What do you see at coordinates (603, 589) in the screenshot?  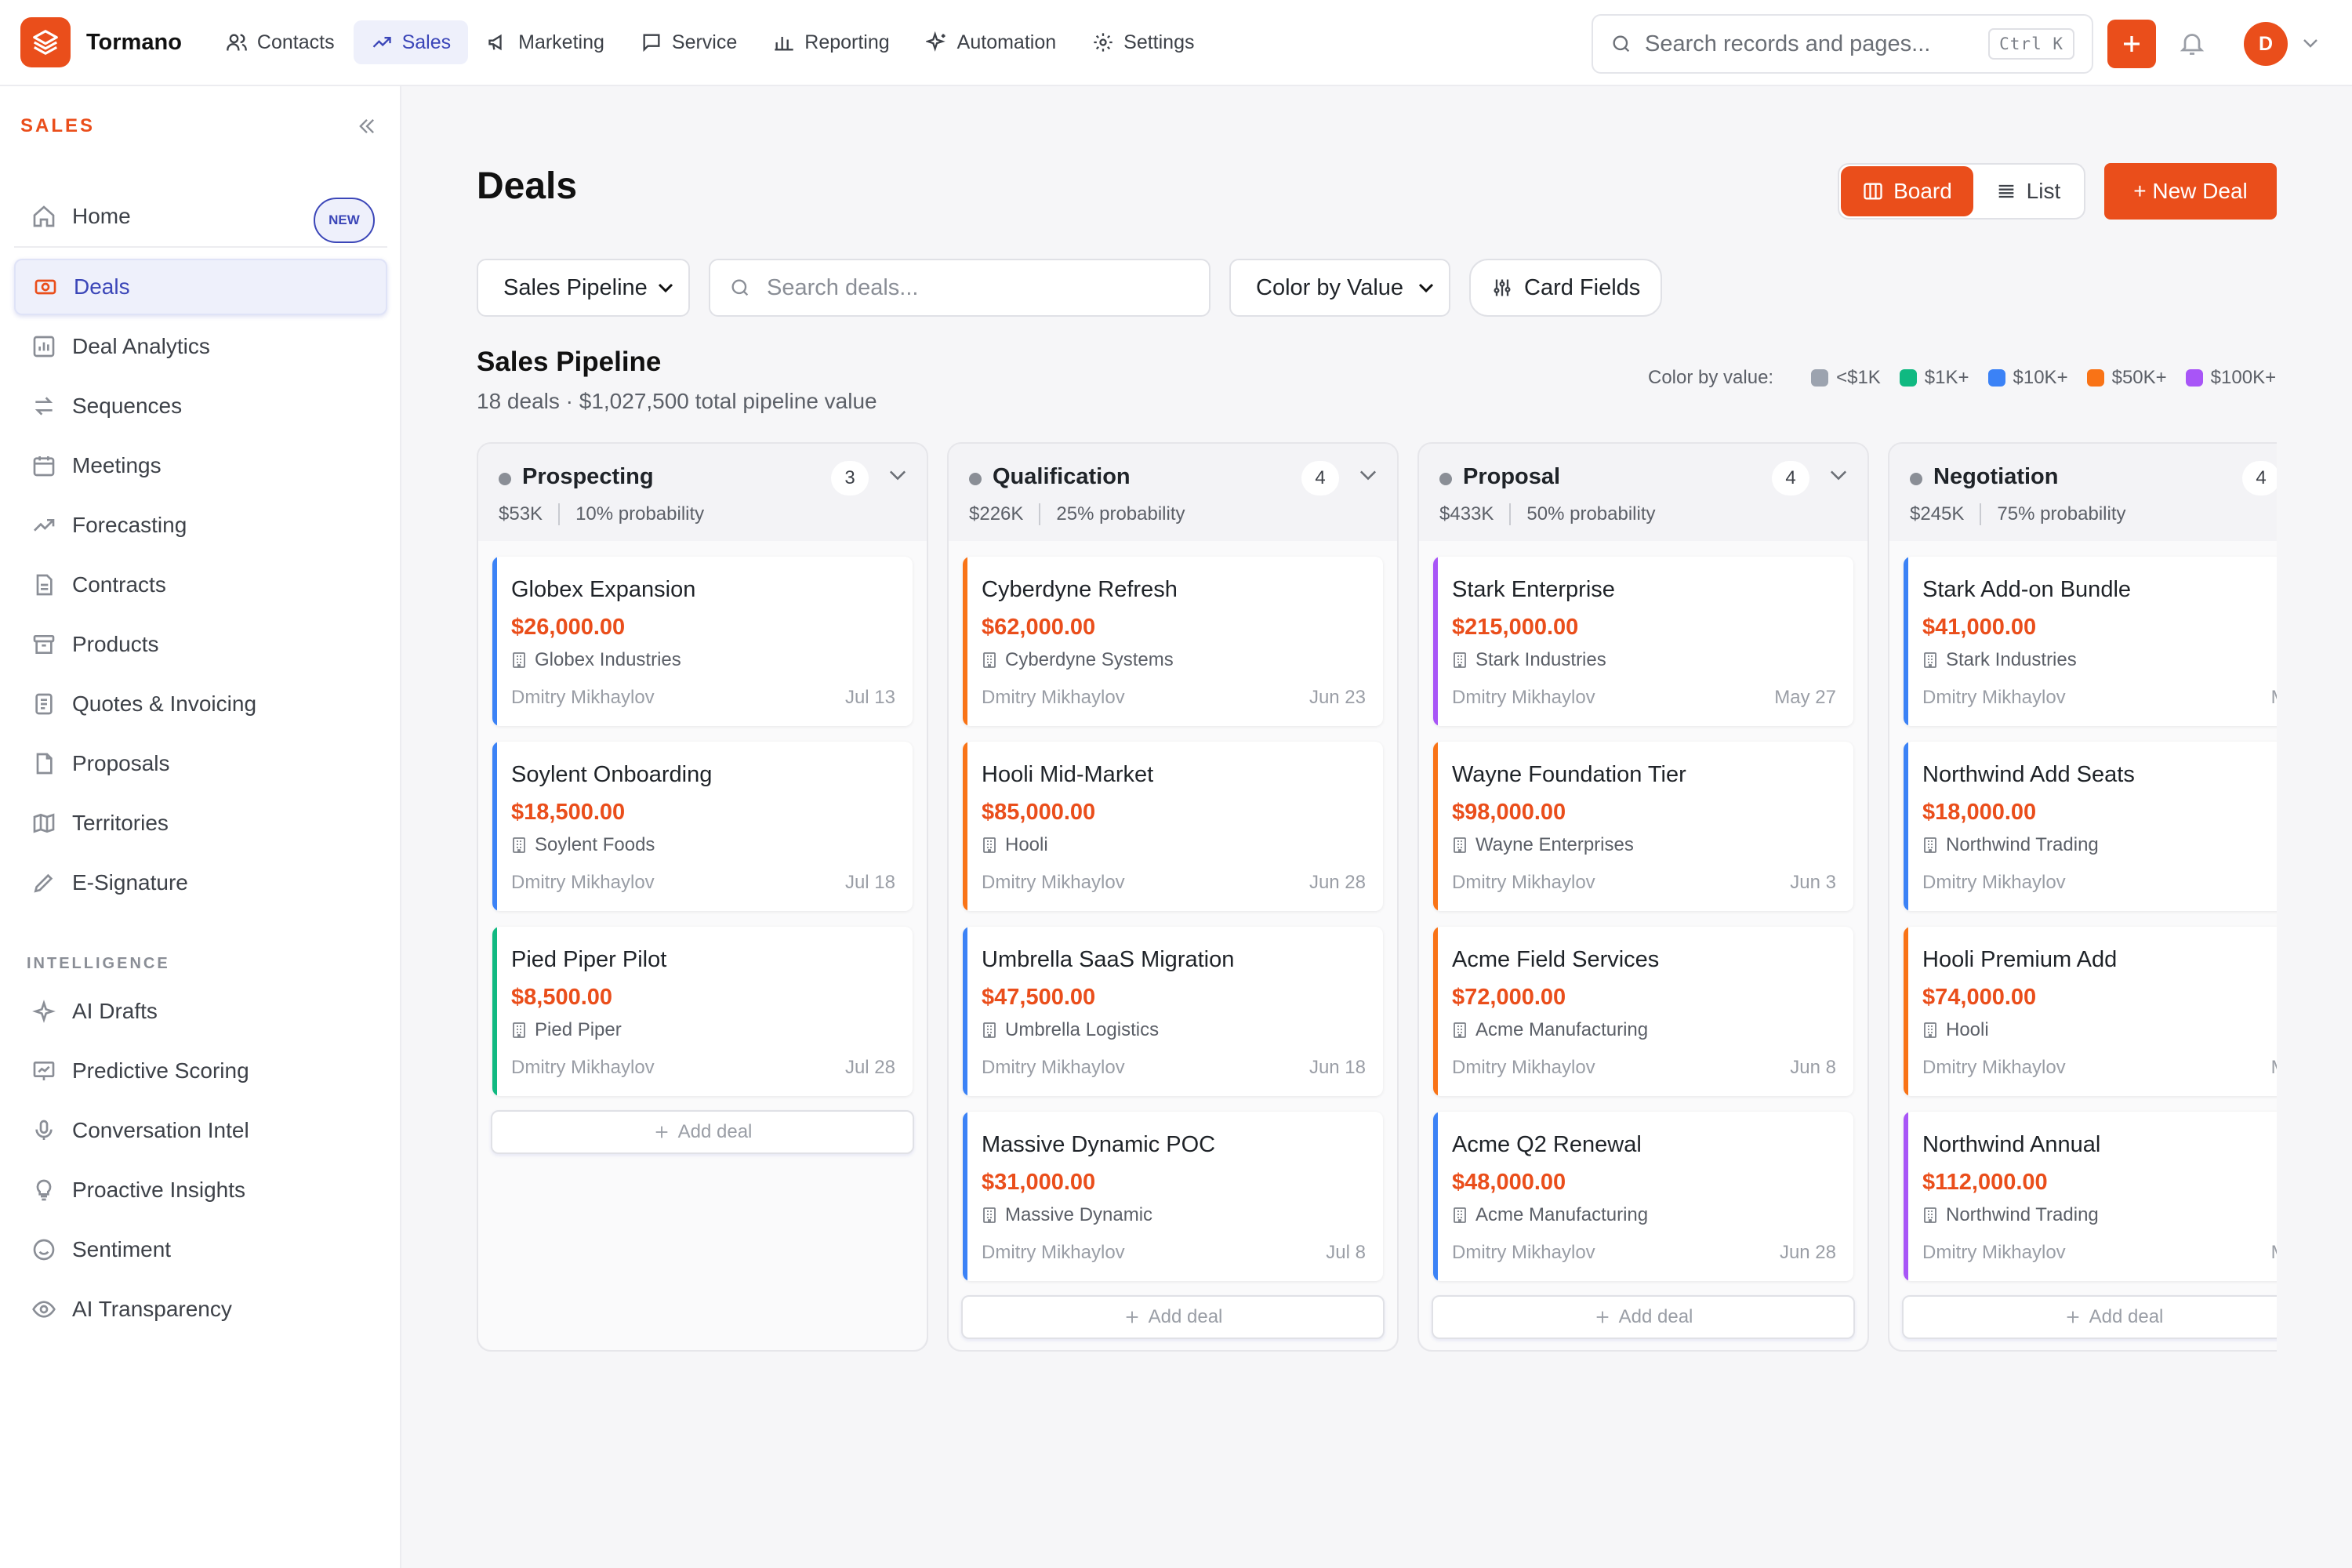 I see `deal-title: Globex Expansion` at bounding box center [603, 589].